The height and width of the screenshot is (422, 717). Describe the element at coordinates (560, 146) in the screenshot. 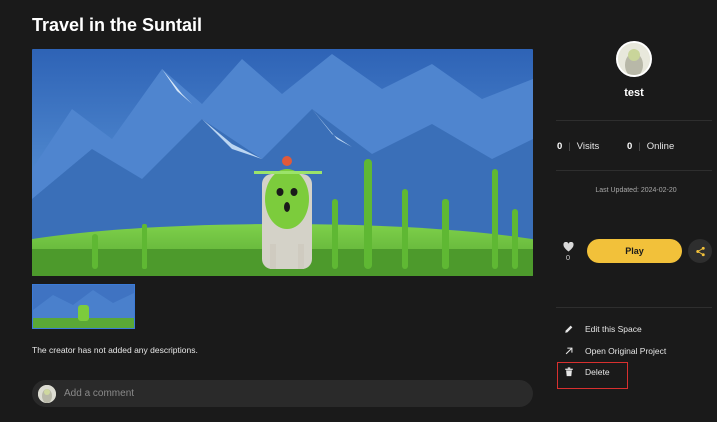

I see `visits-count: 0` at that location.